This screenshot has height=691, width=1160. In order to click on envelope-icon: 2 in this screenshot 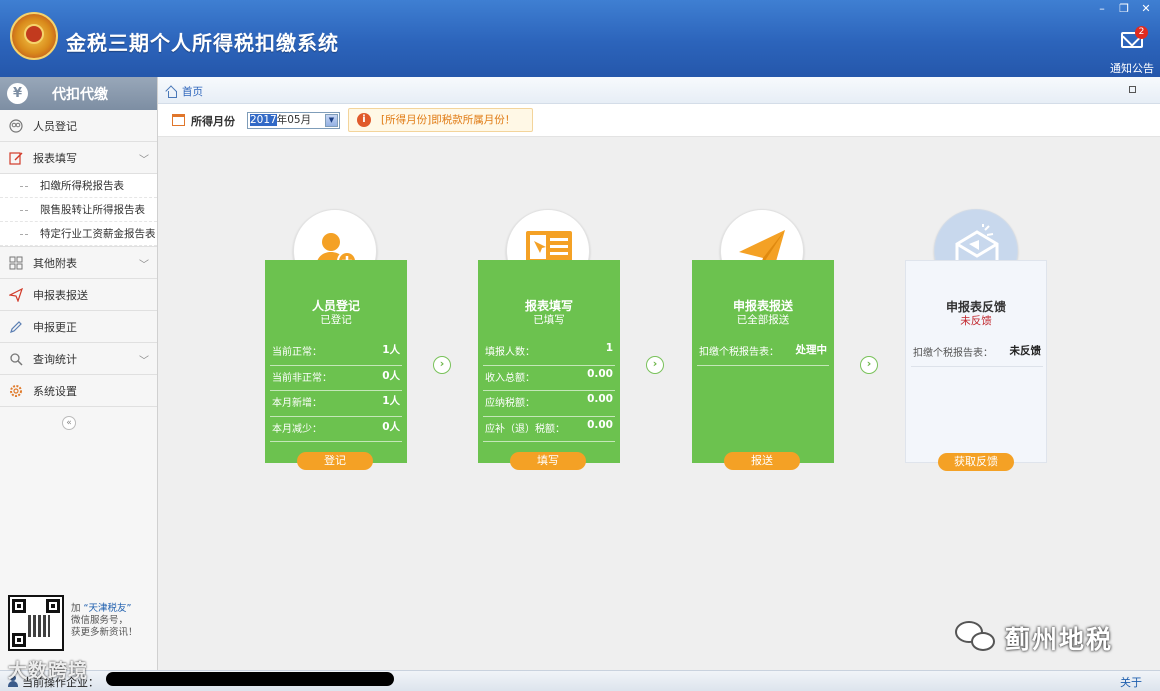, I will do `click(1134, 37)`.